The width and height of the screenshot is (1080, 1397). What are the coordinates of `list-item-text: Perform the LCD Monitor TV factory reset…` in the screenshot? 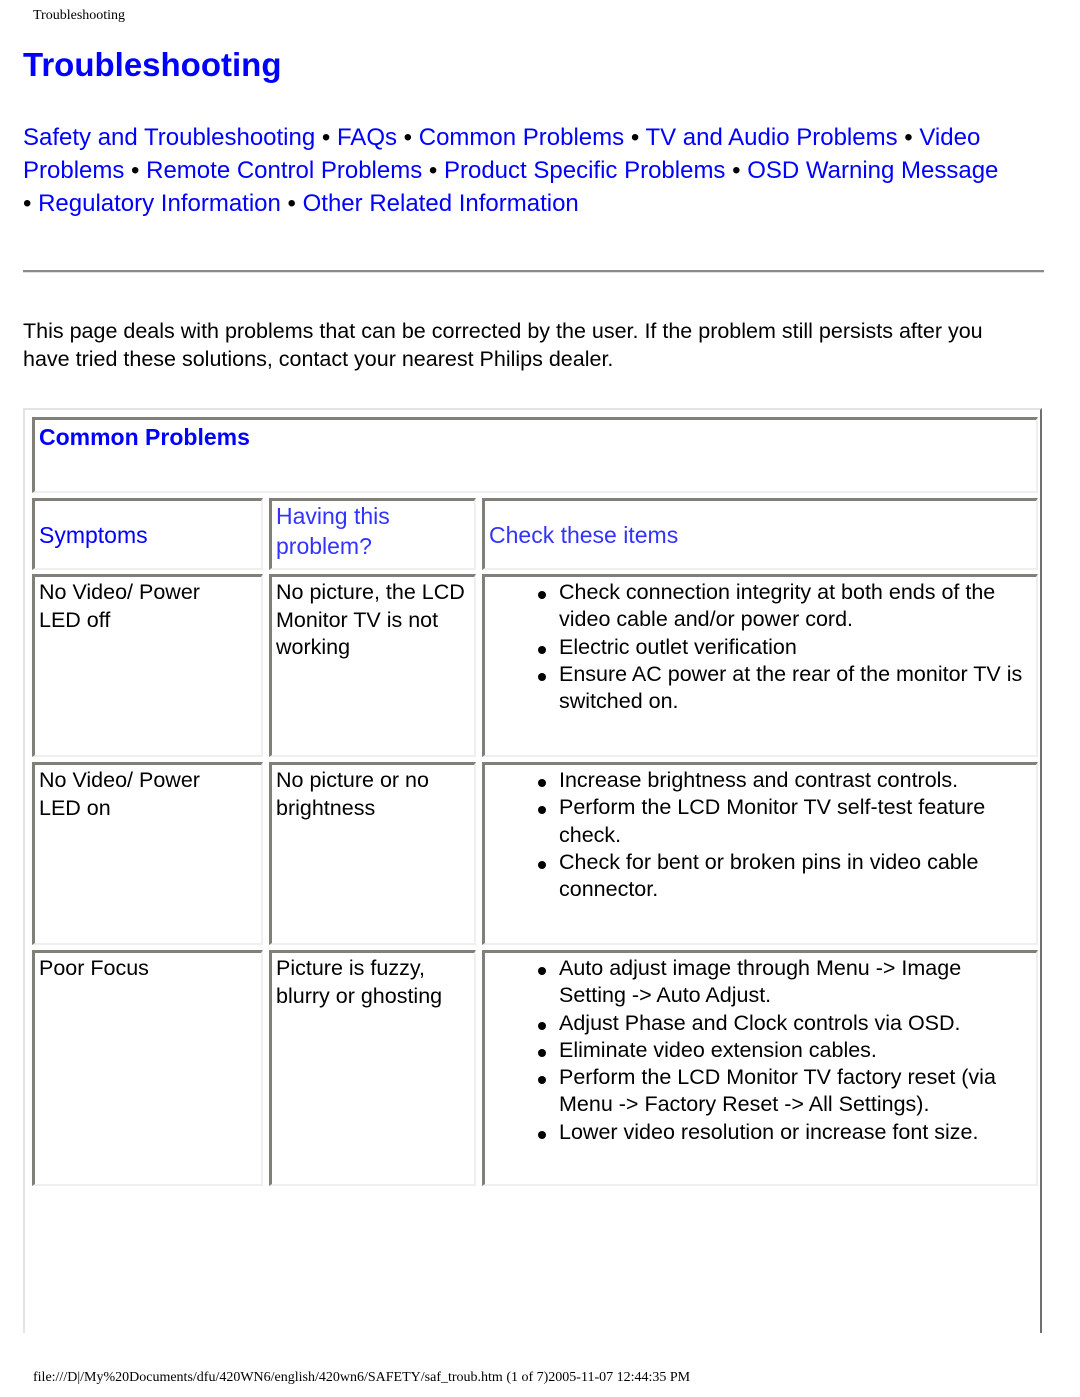 It's located at (777, 1091).